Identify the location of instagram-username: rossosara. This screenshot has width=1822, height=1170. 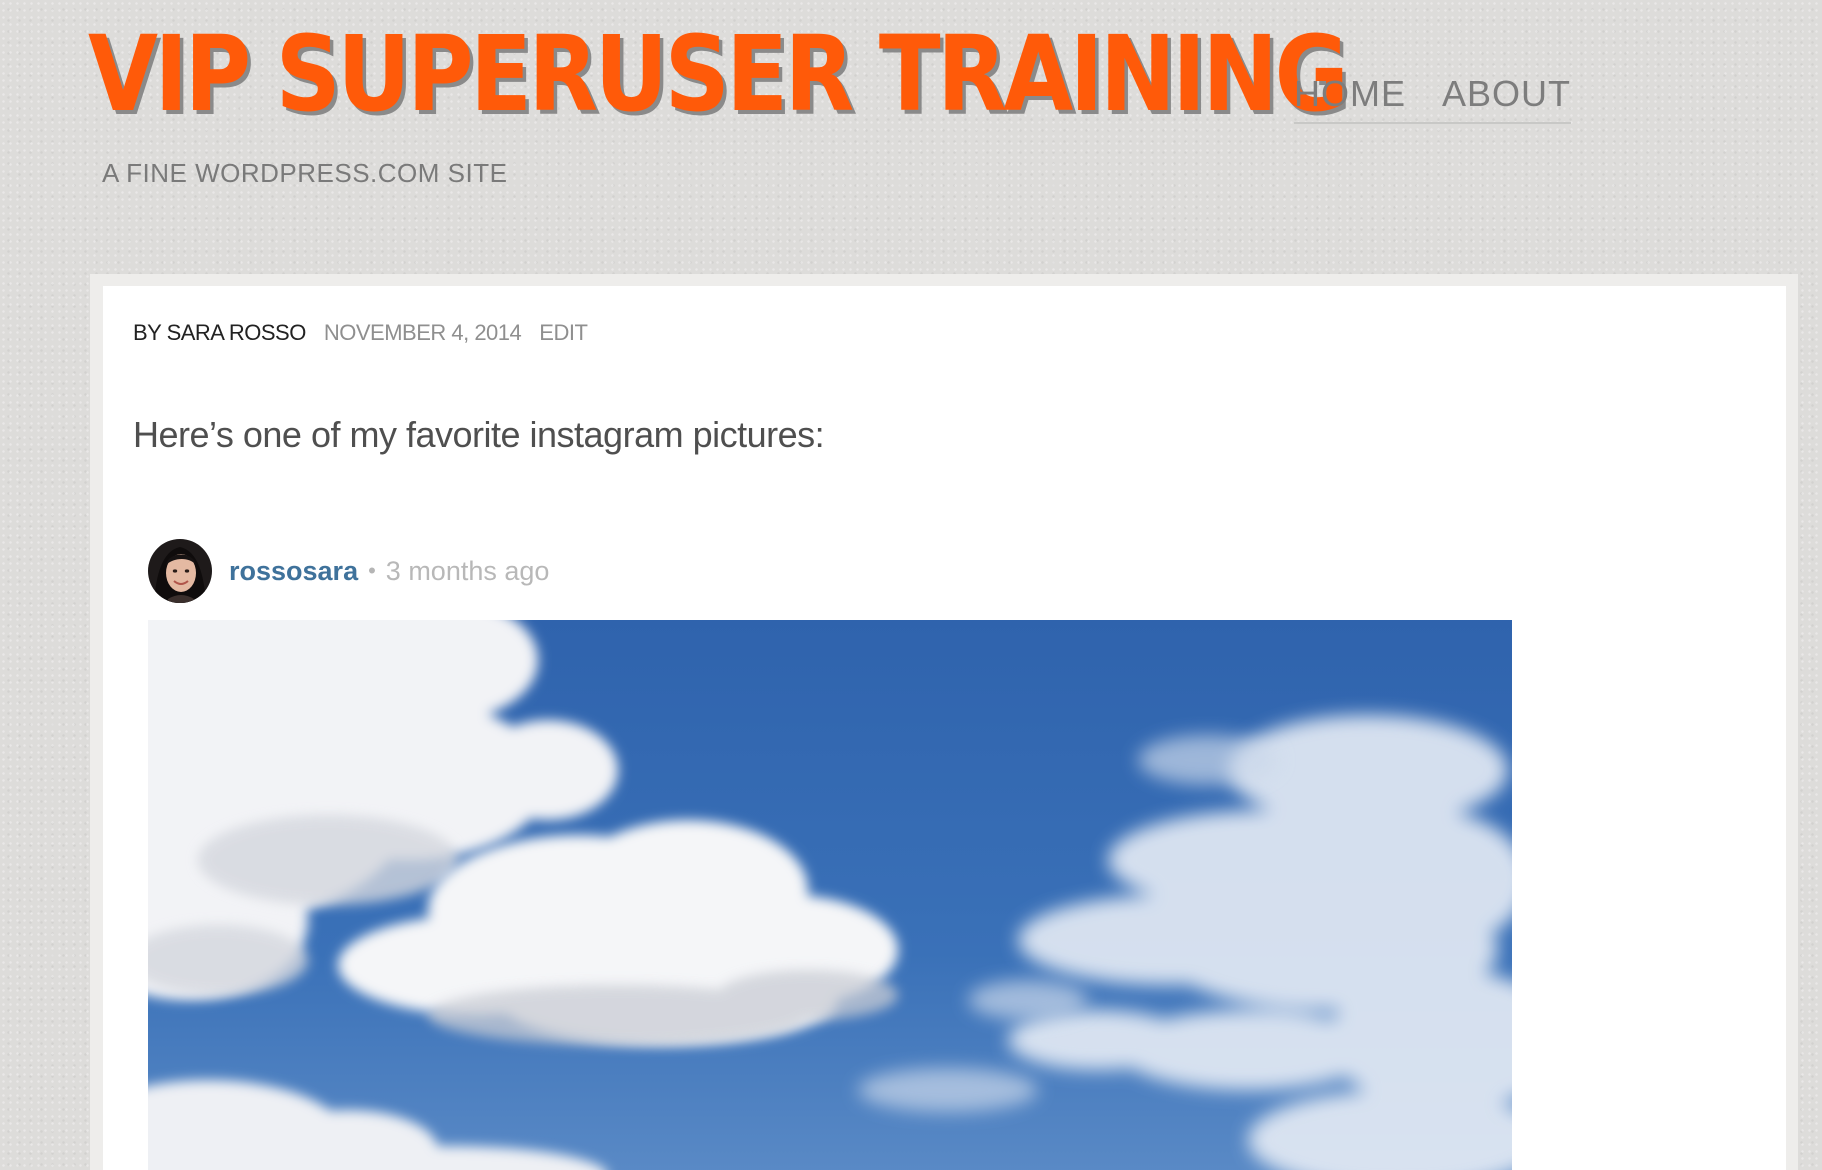
(293, 571).